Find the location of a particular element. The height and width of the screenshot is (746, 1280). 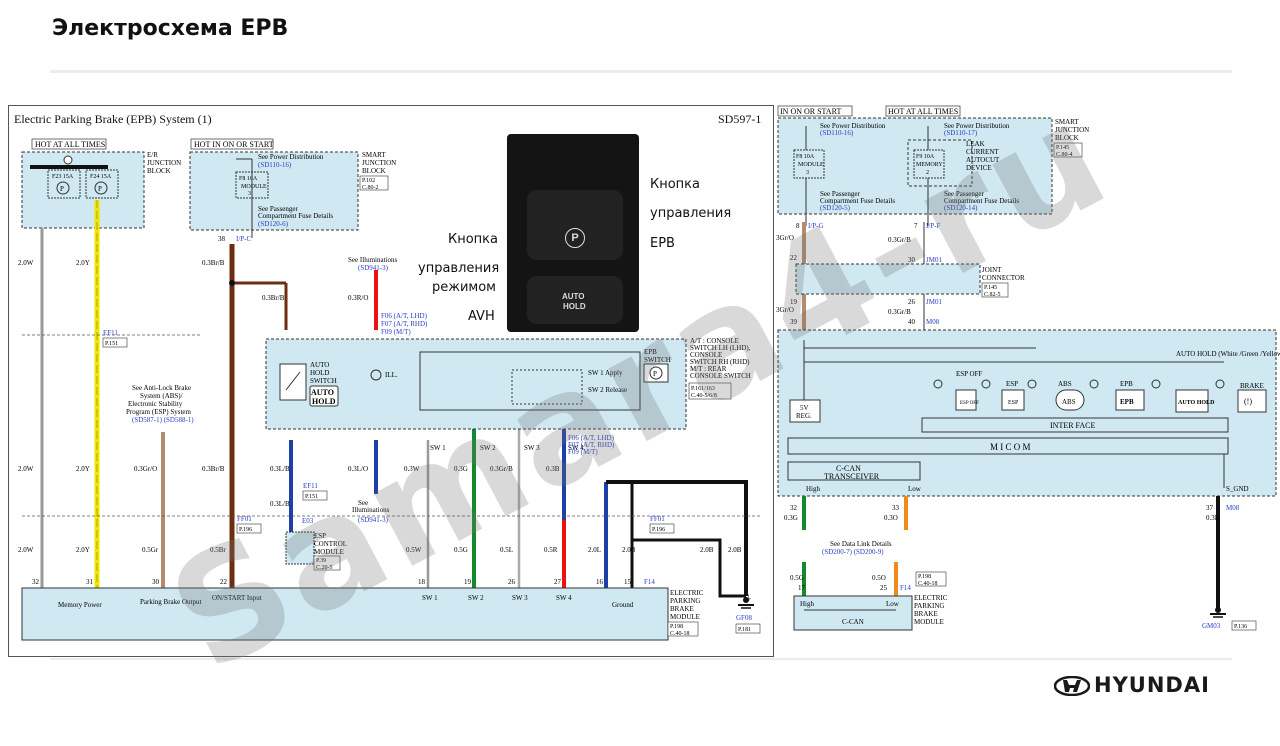

svg-text: 2.0W is located at coordinates (26, 550).